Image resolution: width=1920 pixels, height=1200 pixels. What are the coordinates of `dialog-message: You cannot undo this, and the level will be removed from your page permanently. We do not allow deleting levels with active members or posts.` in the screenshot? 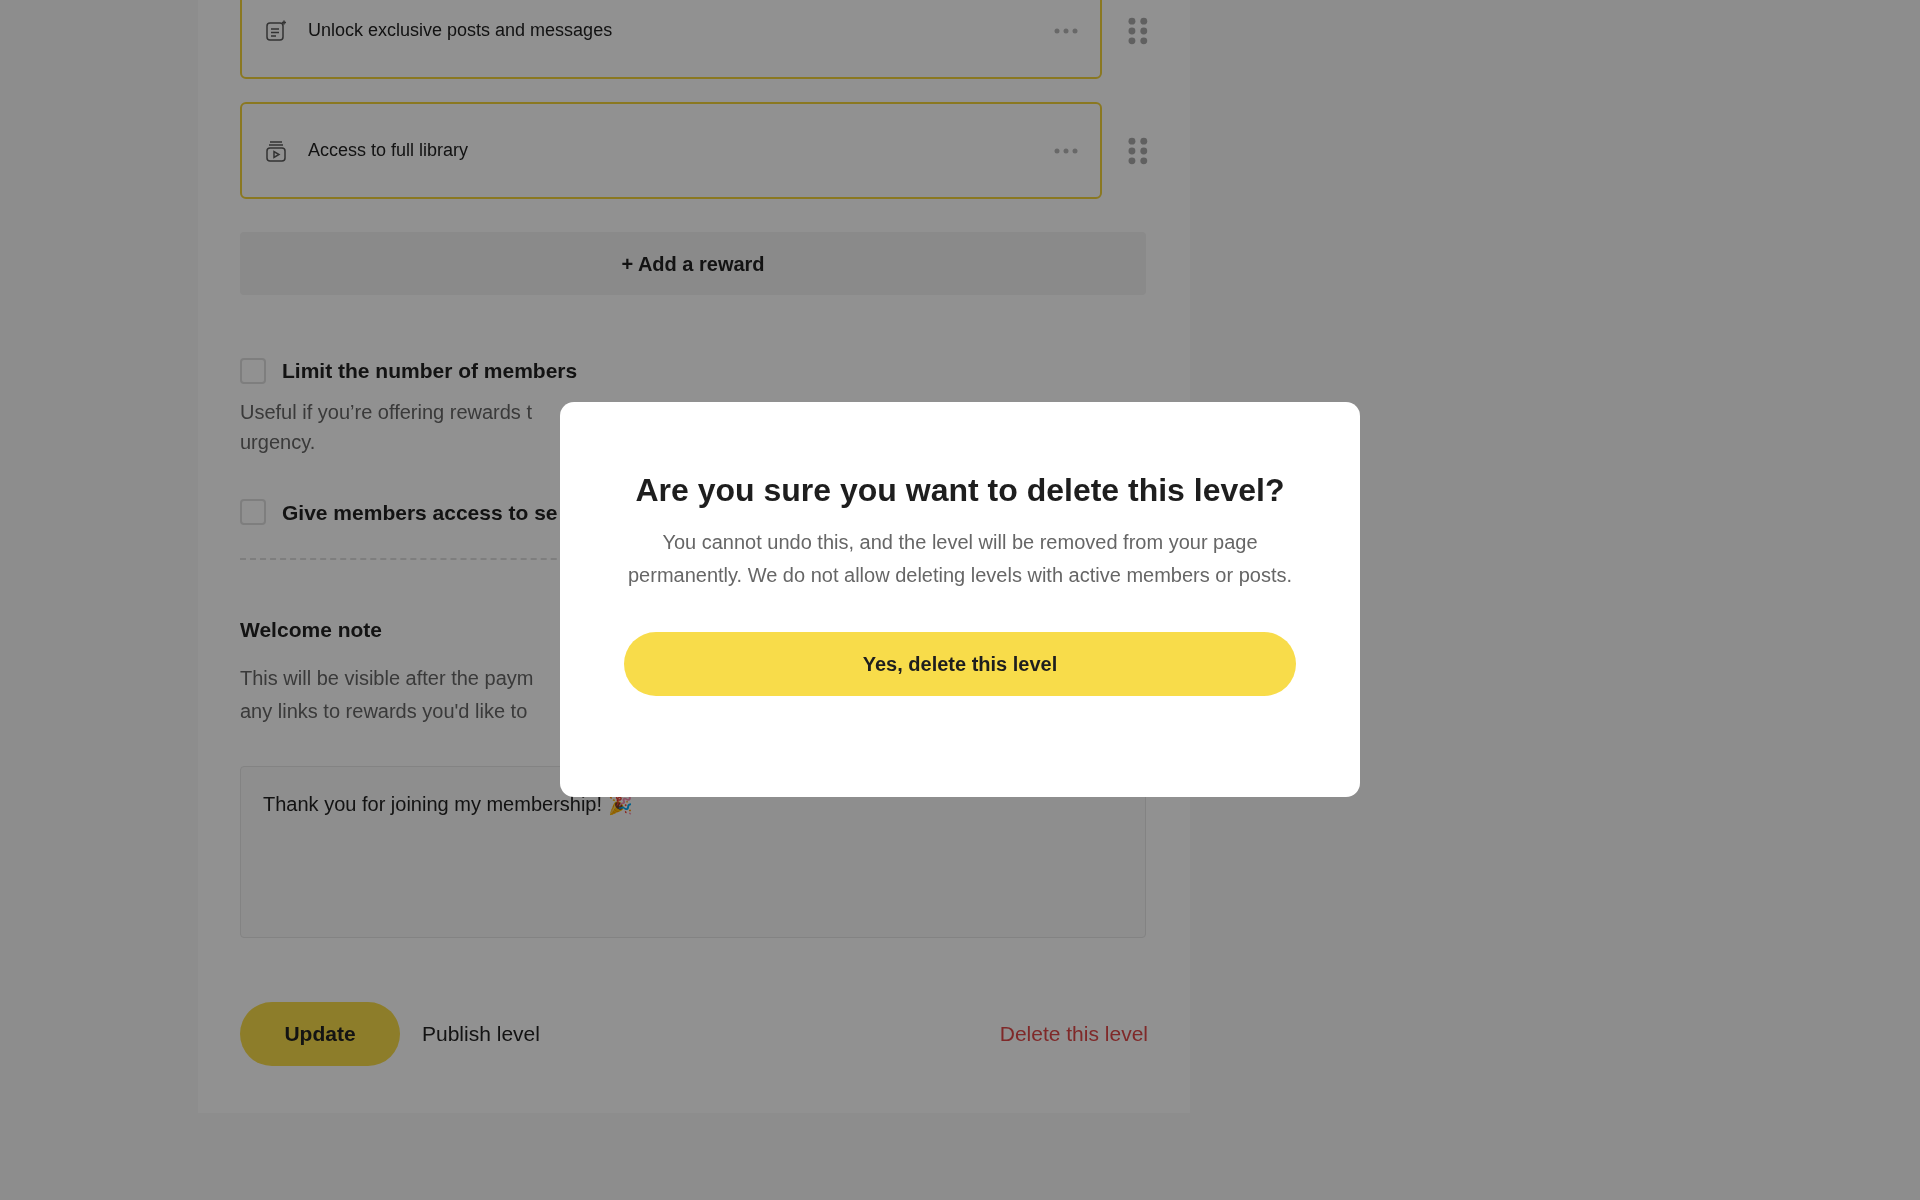 It's located at (960, 559).